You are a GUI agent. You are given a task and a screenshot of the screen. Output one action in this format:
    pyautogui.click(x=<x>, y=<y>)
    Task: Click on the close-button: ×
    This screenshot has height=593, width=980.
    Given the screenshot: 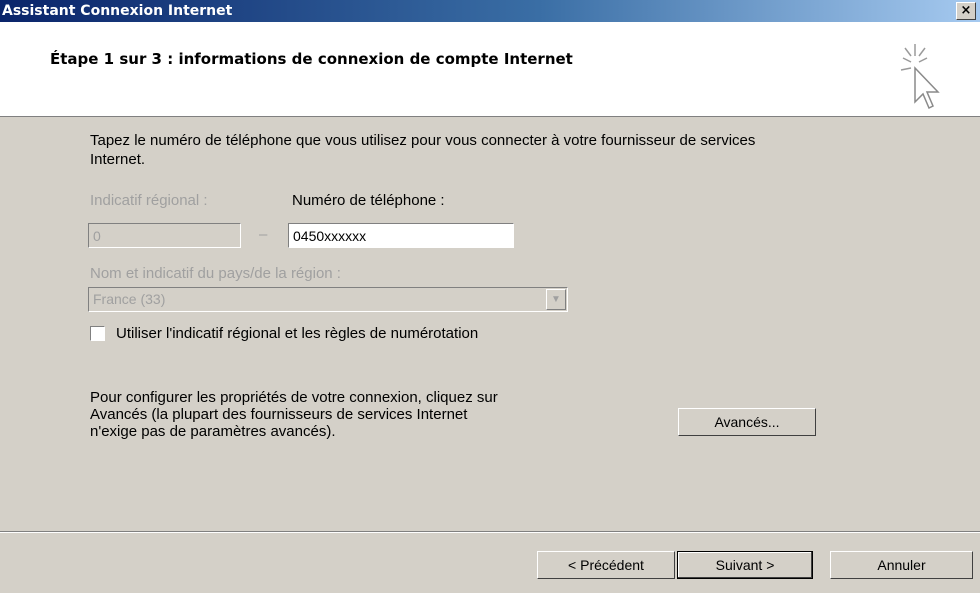 What is the action you would take?
    pyautogui.click(x=966, y=11)
    